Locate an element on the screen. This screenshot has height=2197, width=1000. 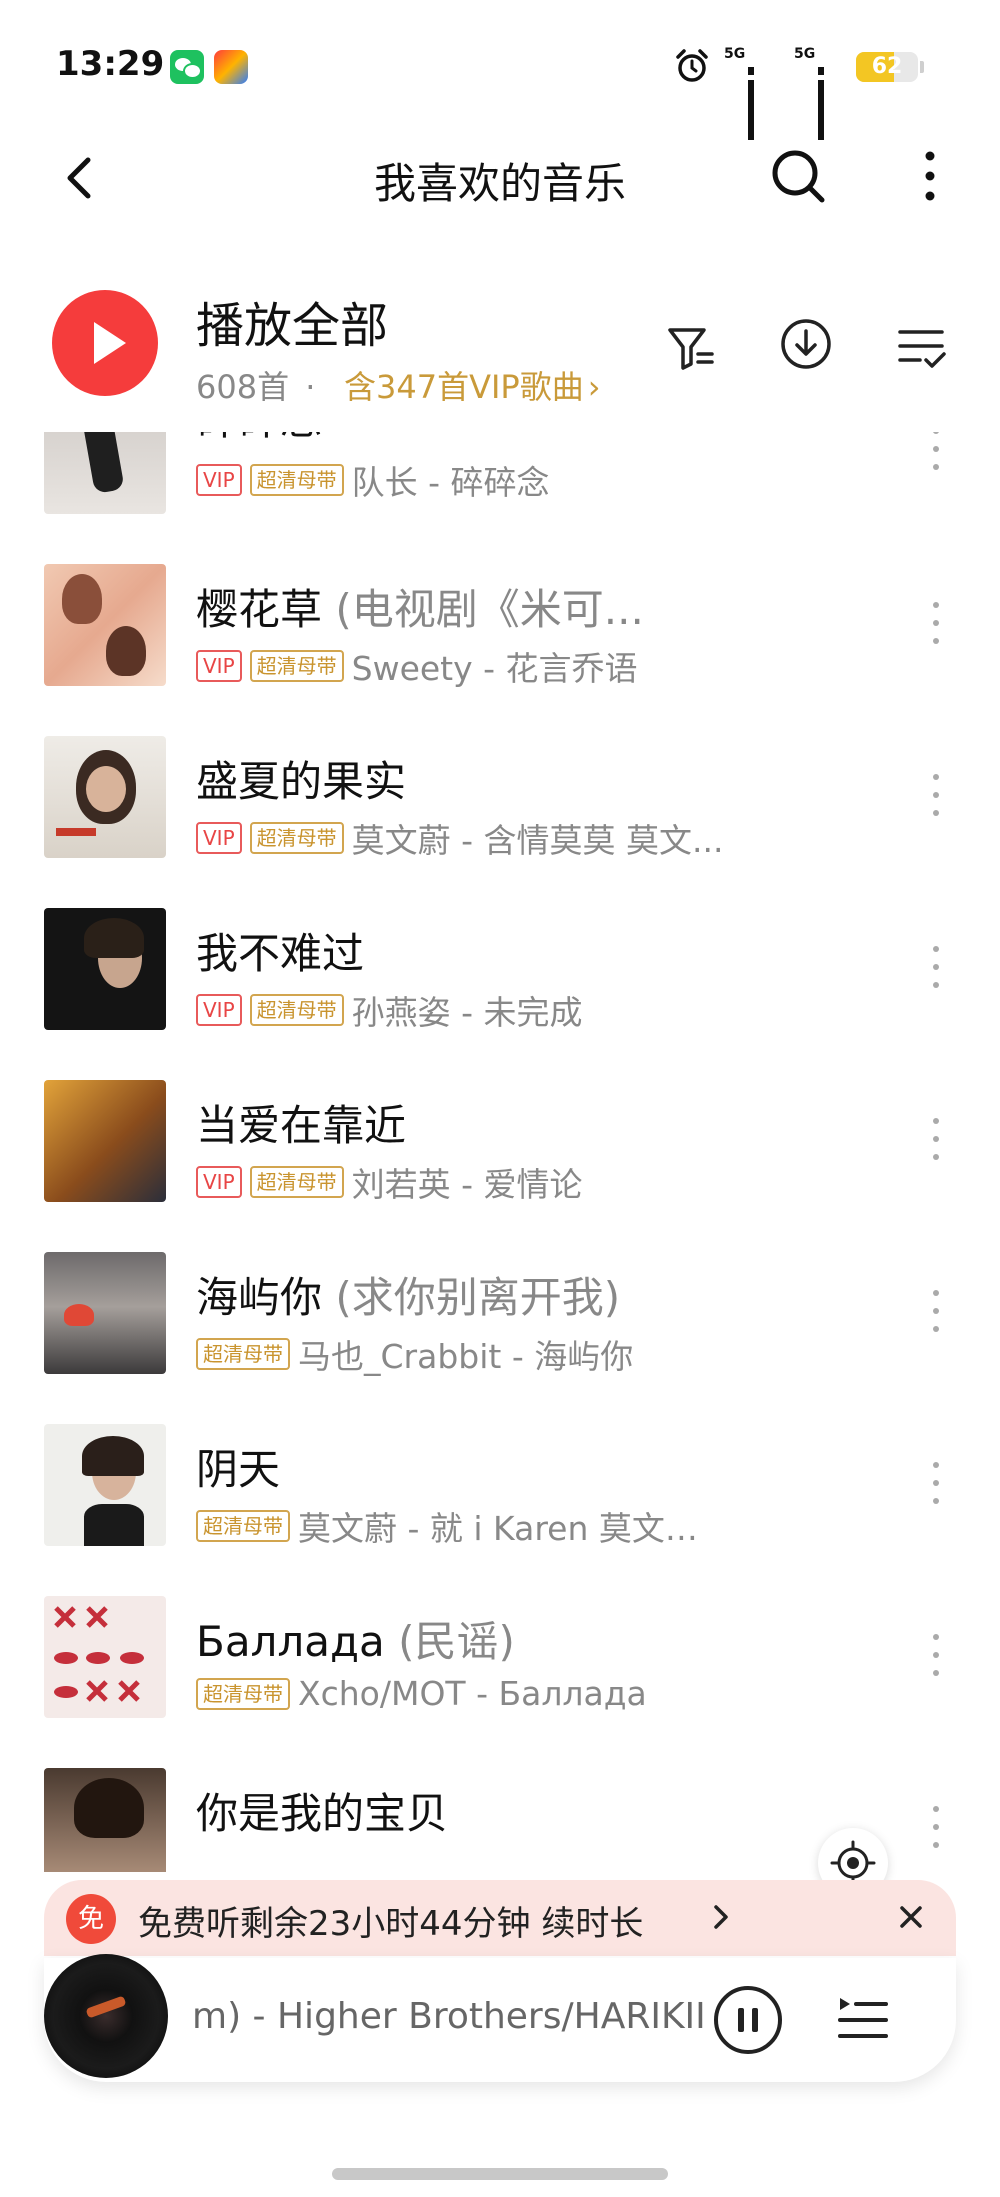
song-row: 碎碎念 VIP超清母带队长 - 碎碎念 is located at coordinates (500, 498).